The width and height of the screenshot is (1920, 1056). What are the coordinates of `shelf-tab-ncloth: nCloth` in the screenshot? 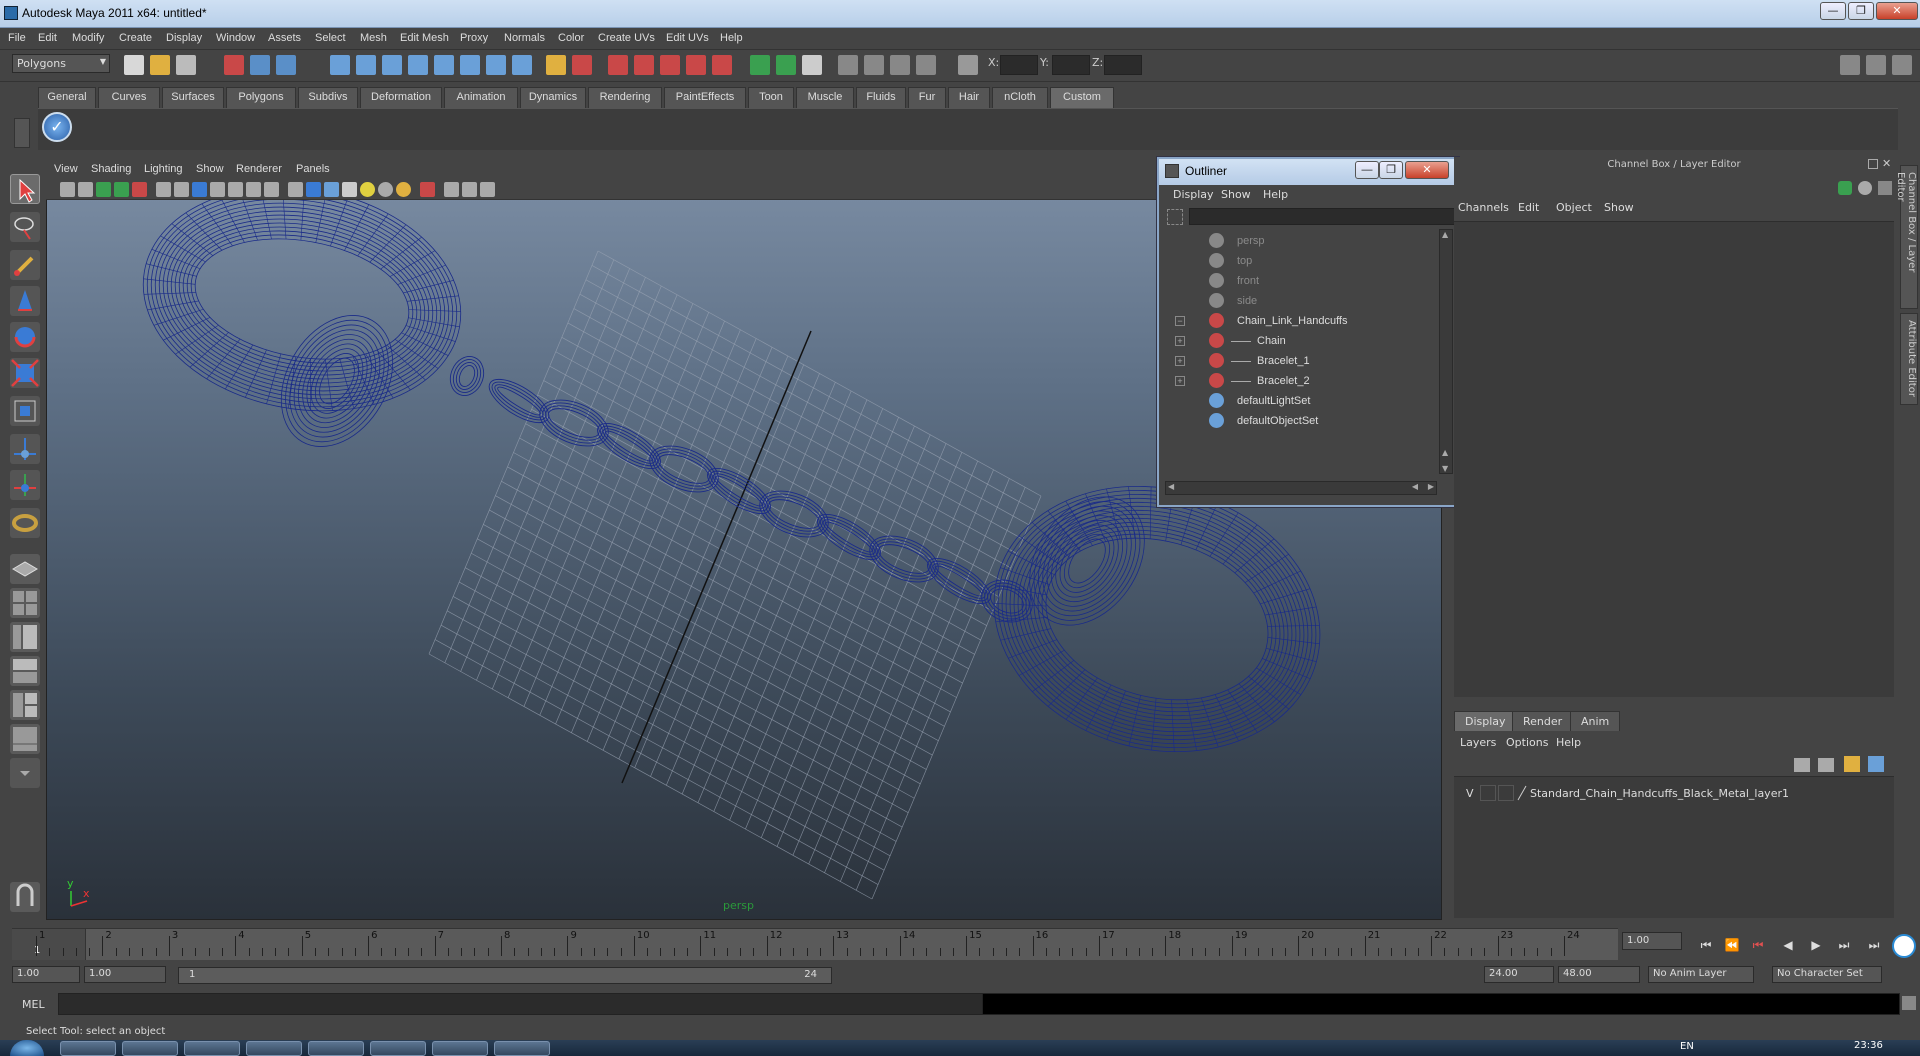 It's located at (1020, 97).